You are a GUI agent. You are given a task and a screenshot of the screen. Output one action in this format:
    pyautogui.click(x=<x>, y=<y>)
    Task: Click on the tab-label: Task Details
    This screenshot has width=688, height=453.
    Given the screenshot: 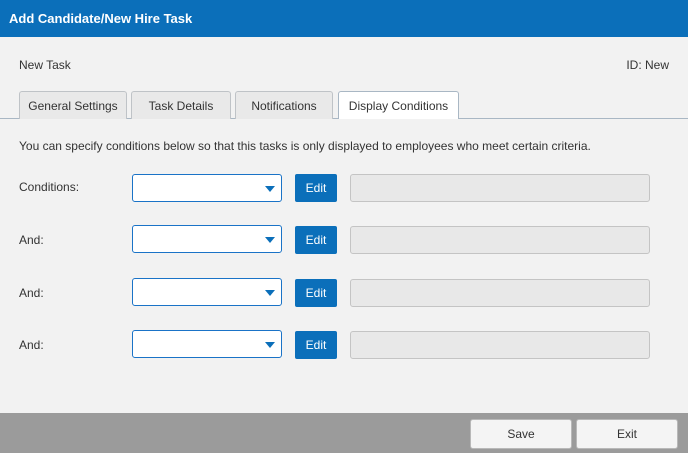 What is the action you would take?
    pyautogui.click(x=181, y=105)
    